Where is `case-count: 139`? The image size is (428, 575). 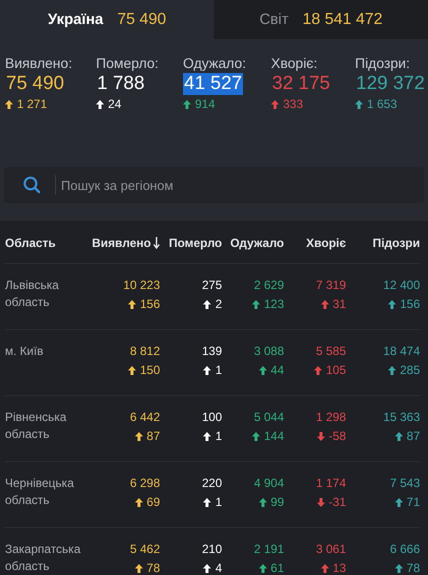
case-count: 139 is located at coordinates (212, 351).